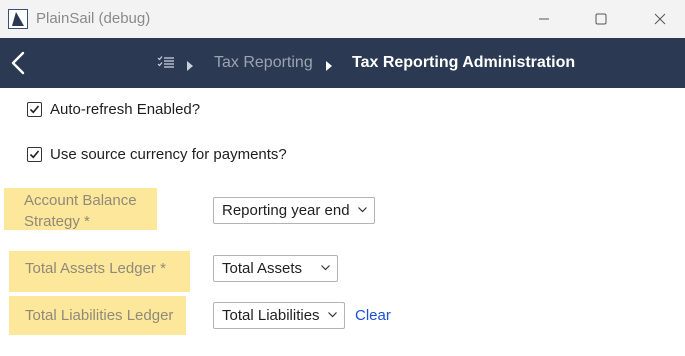 This screenshot has width=685, height=356. What do you see at coordinates (99, 271) in the screenshot?
I see `total-assets-ledger-label: Total Assets Ledger *` at bounding box center [99, 271].